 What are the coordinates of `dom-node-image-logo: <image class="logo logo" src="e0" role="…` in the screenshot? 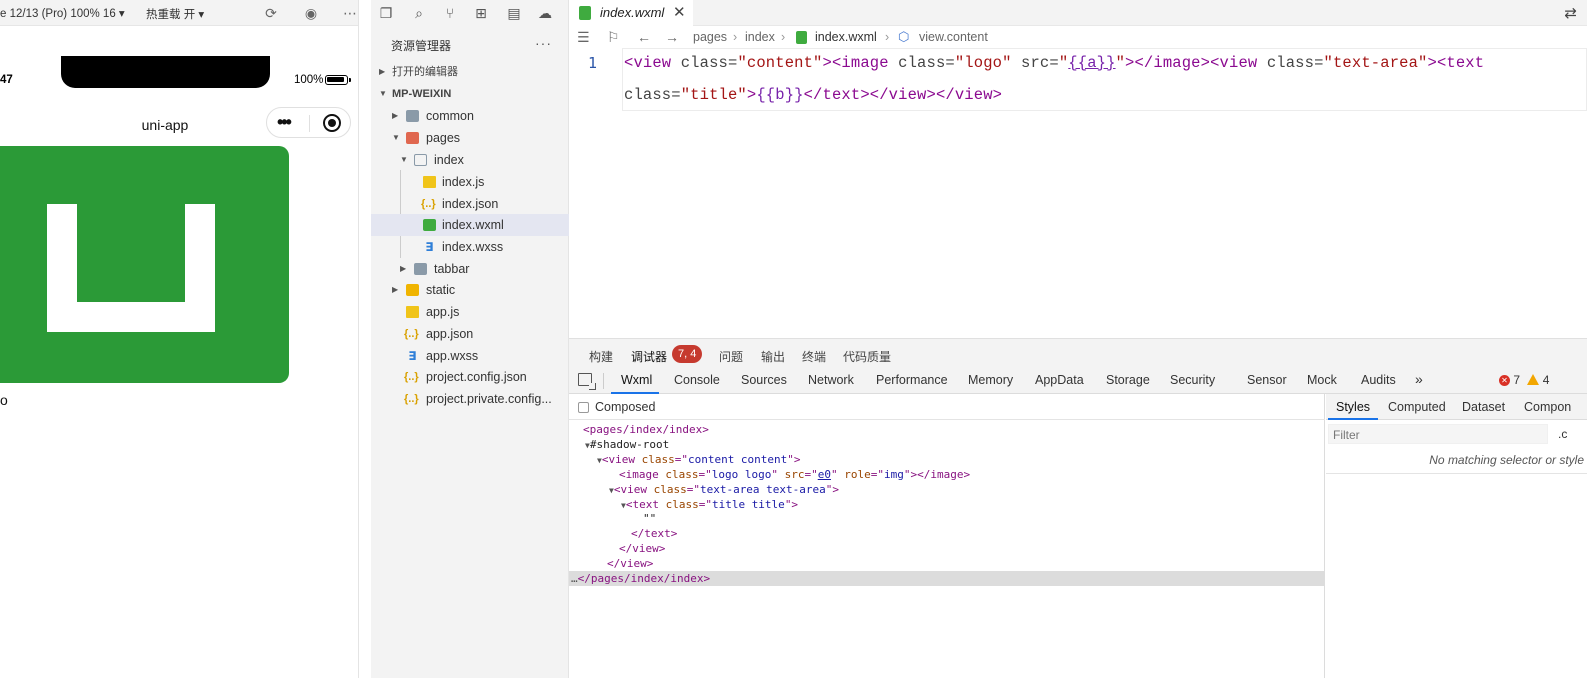 It's located at (794, 475).